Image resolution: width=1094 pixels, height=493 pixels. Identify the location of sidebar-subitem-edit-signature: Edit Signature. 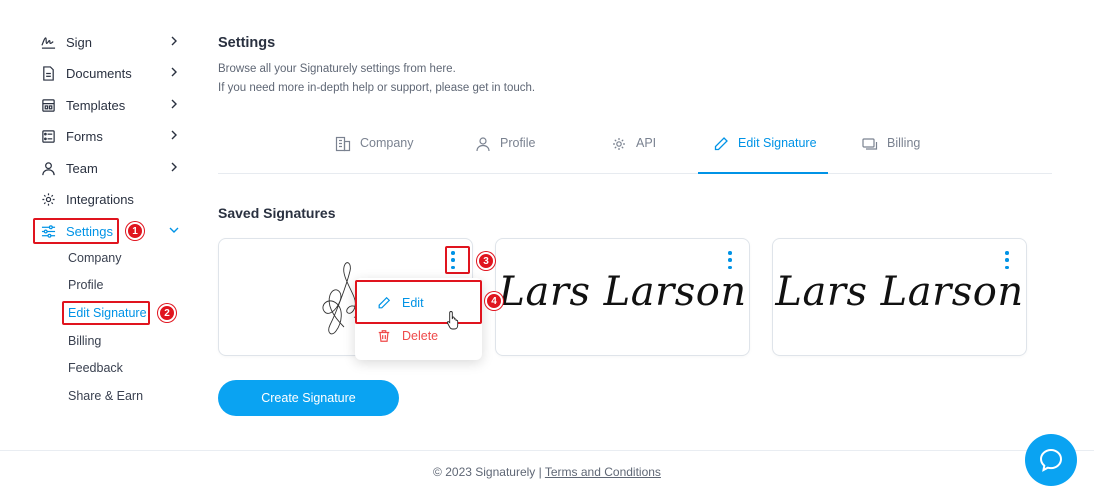
(107, 313).